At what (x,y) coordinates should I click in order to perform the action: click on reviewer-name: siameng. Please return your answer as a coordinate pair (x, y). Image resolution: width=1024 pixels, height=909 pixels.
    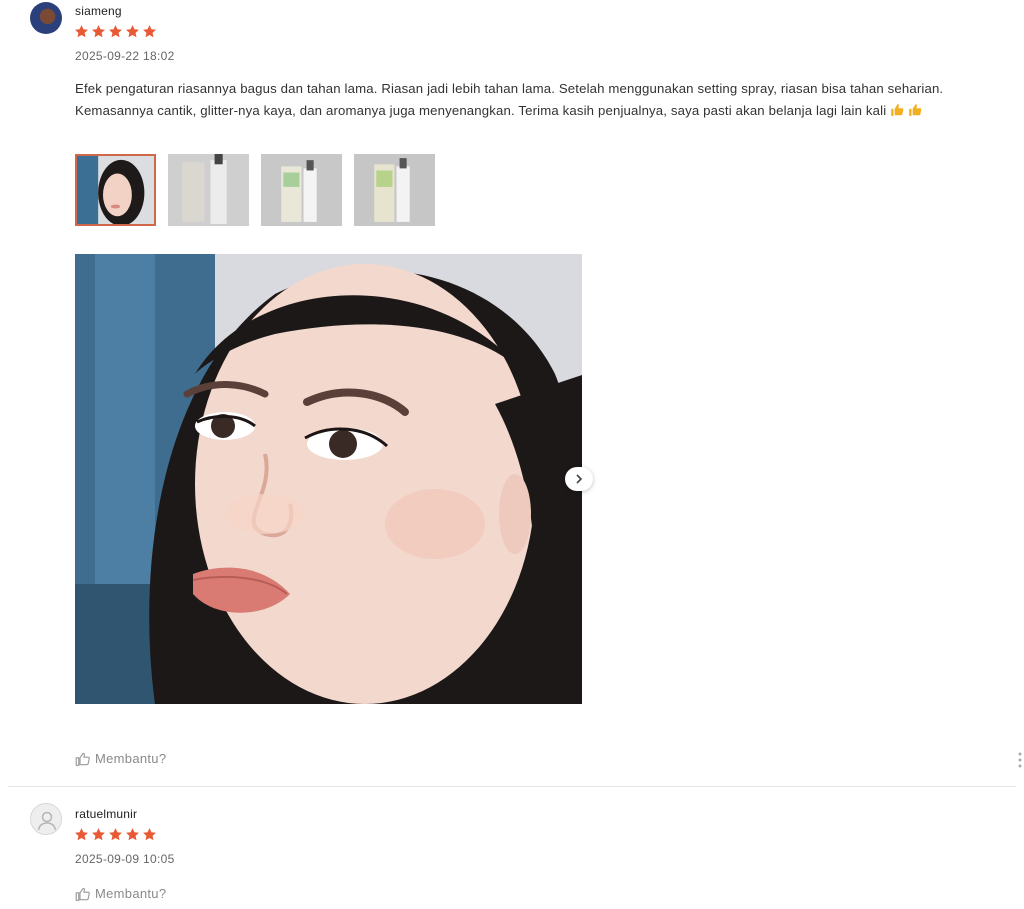
    Looking at the image, I should click on (98, 11).